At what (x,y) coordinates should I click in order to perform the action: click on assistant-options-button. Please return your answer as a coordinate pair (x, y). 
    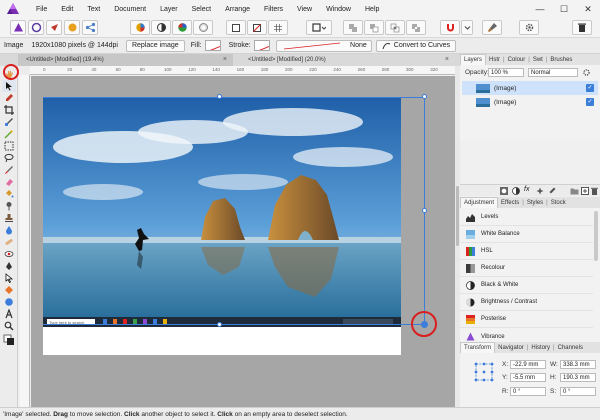
    Looking at the image, I should click on (529, 27).